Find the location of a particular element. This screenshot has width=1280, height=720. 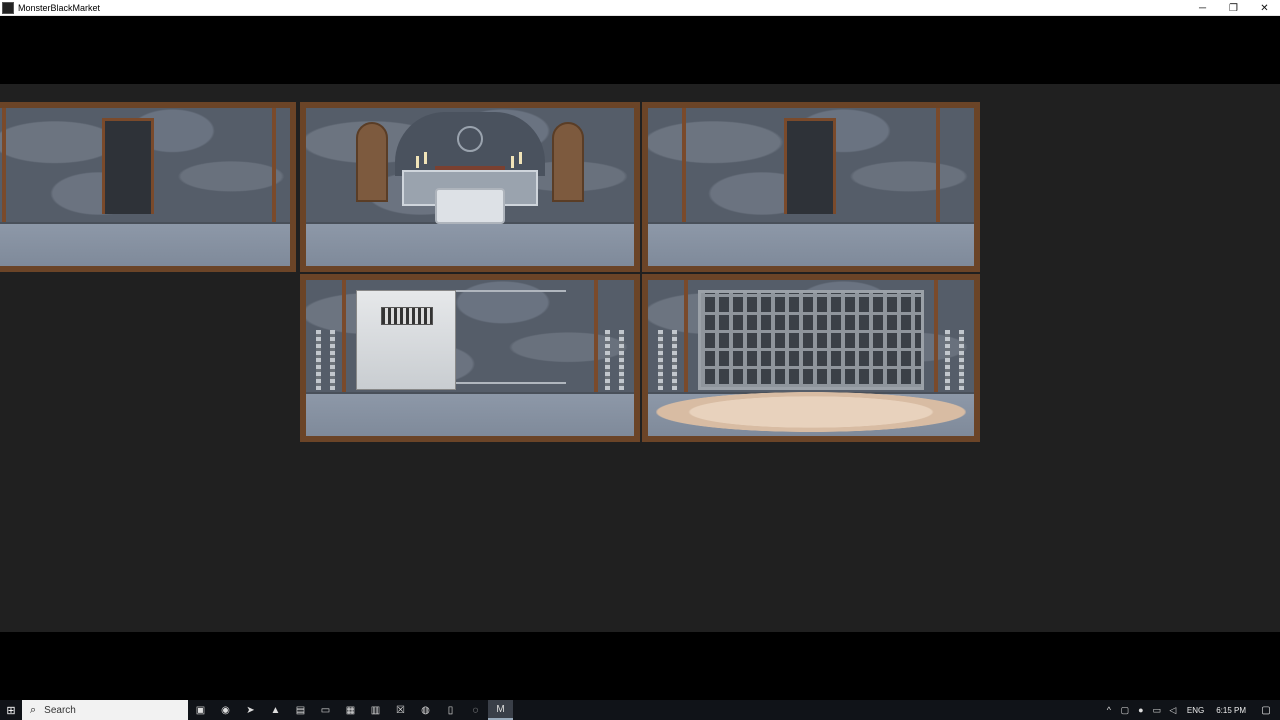

app-icon: ▦ is located at coordinates (350, 710).